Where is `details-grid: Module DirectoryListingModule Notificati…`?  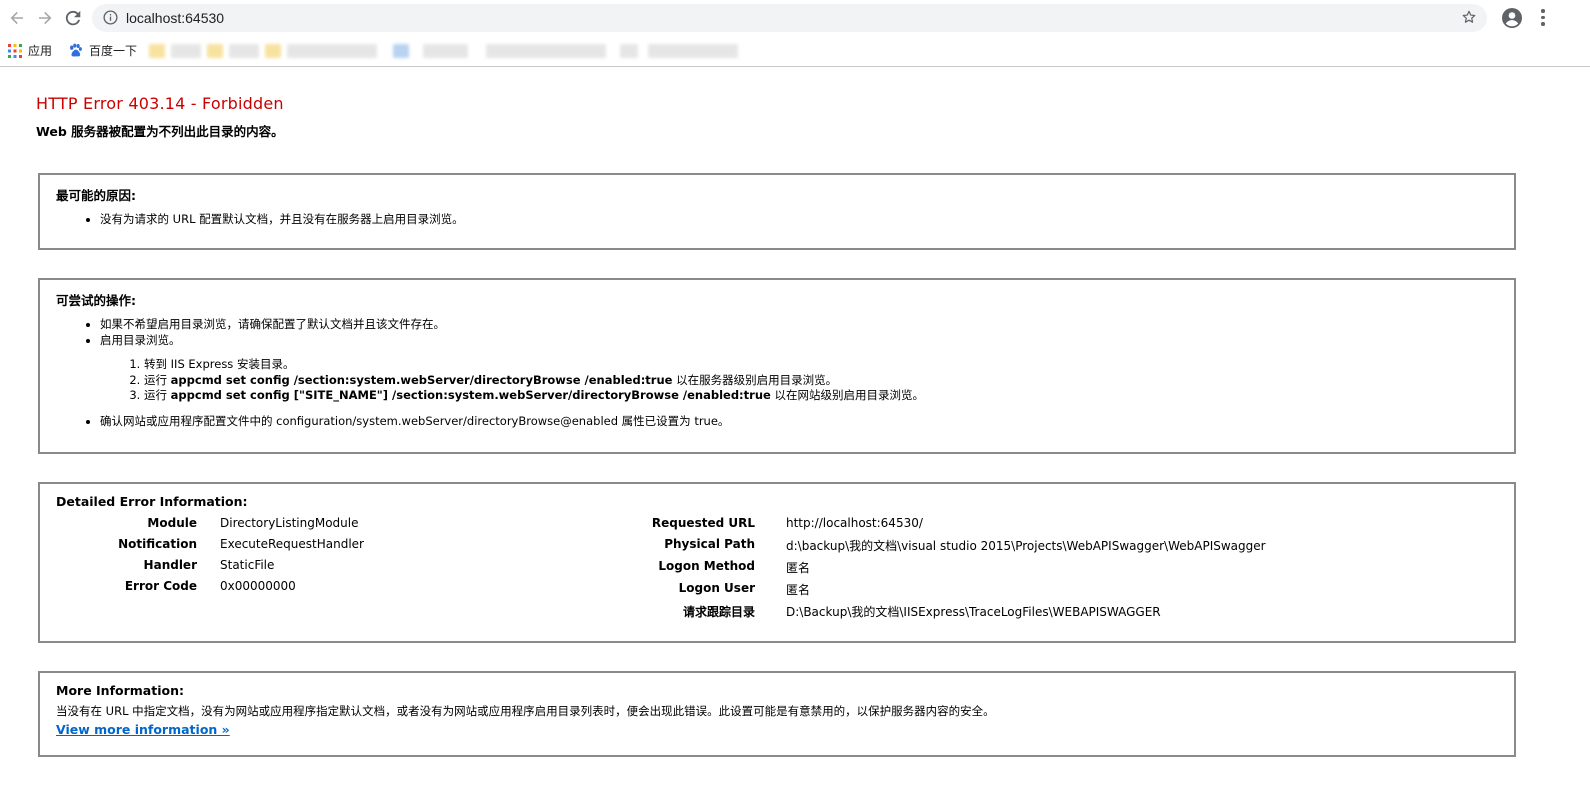
details-grid: Module DirectoryListingModule Notificati… is located at coordinates (777, 571).